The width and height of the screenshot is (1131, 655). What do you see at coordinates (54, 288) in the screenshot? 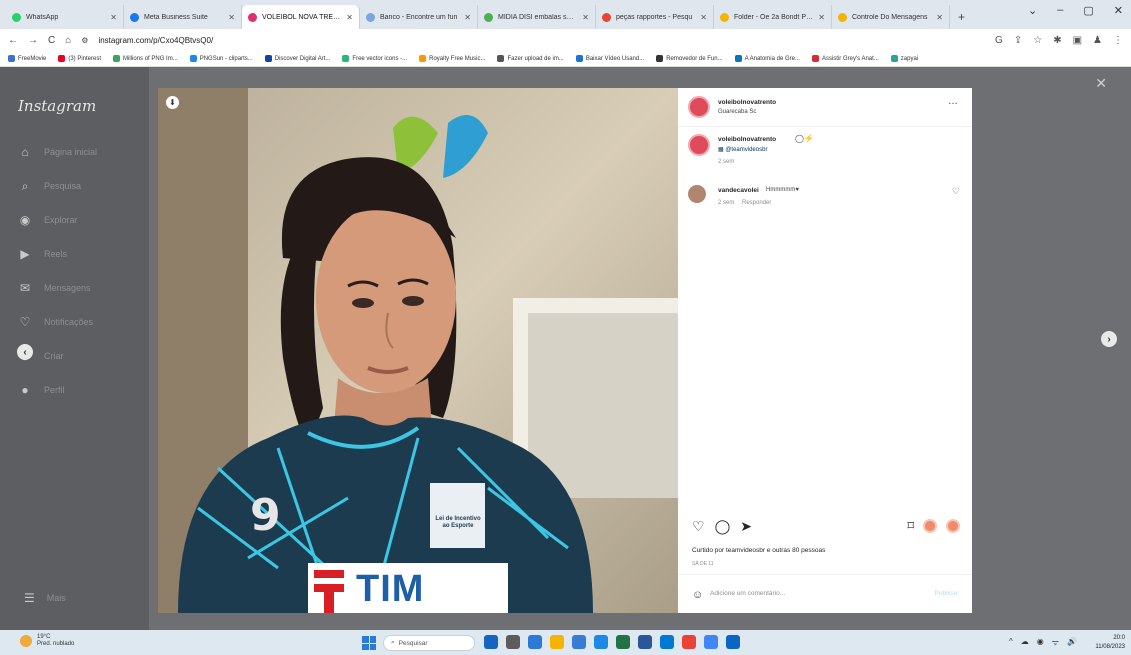
I see `sidebar-item-messages: ✉ Mensagens` at bounding box center [54, 288].